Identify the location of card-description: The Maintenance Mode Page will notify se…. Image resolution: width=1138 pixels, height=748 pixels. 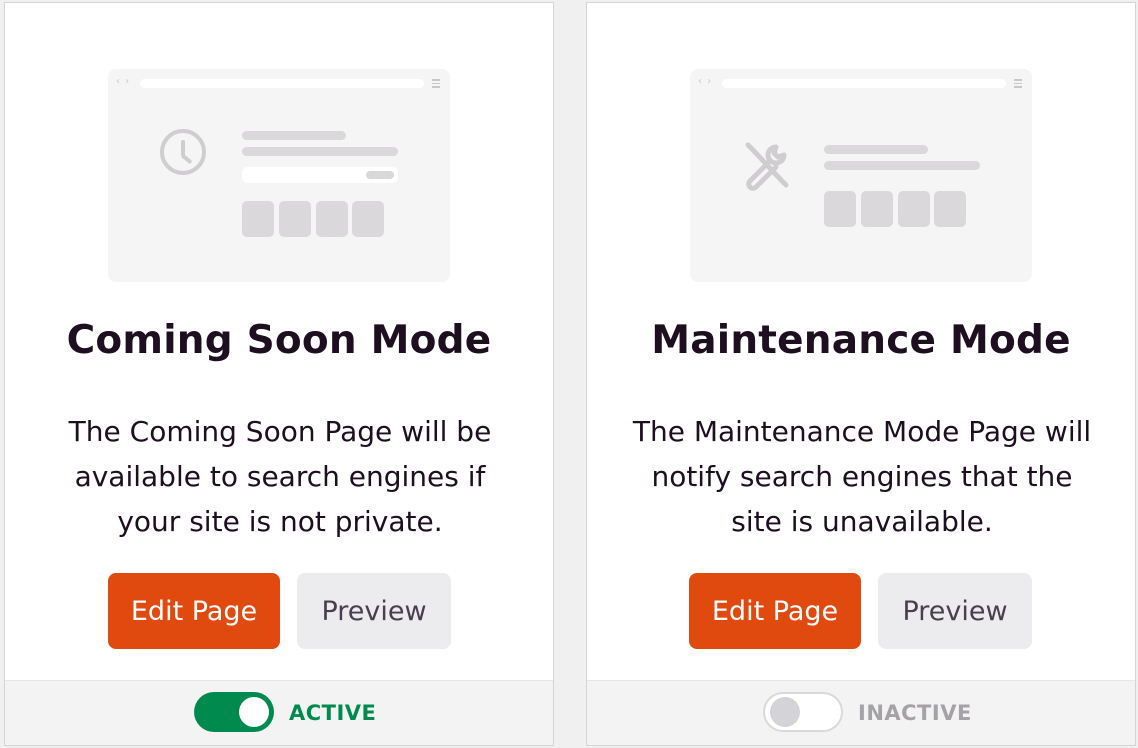
(862, 476).